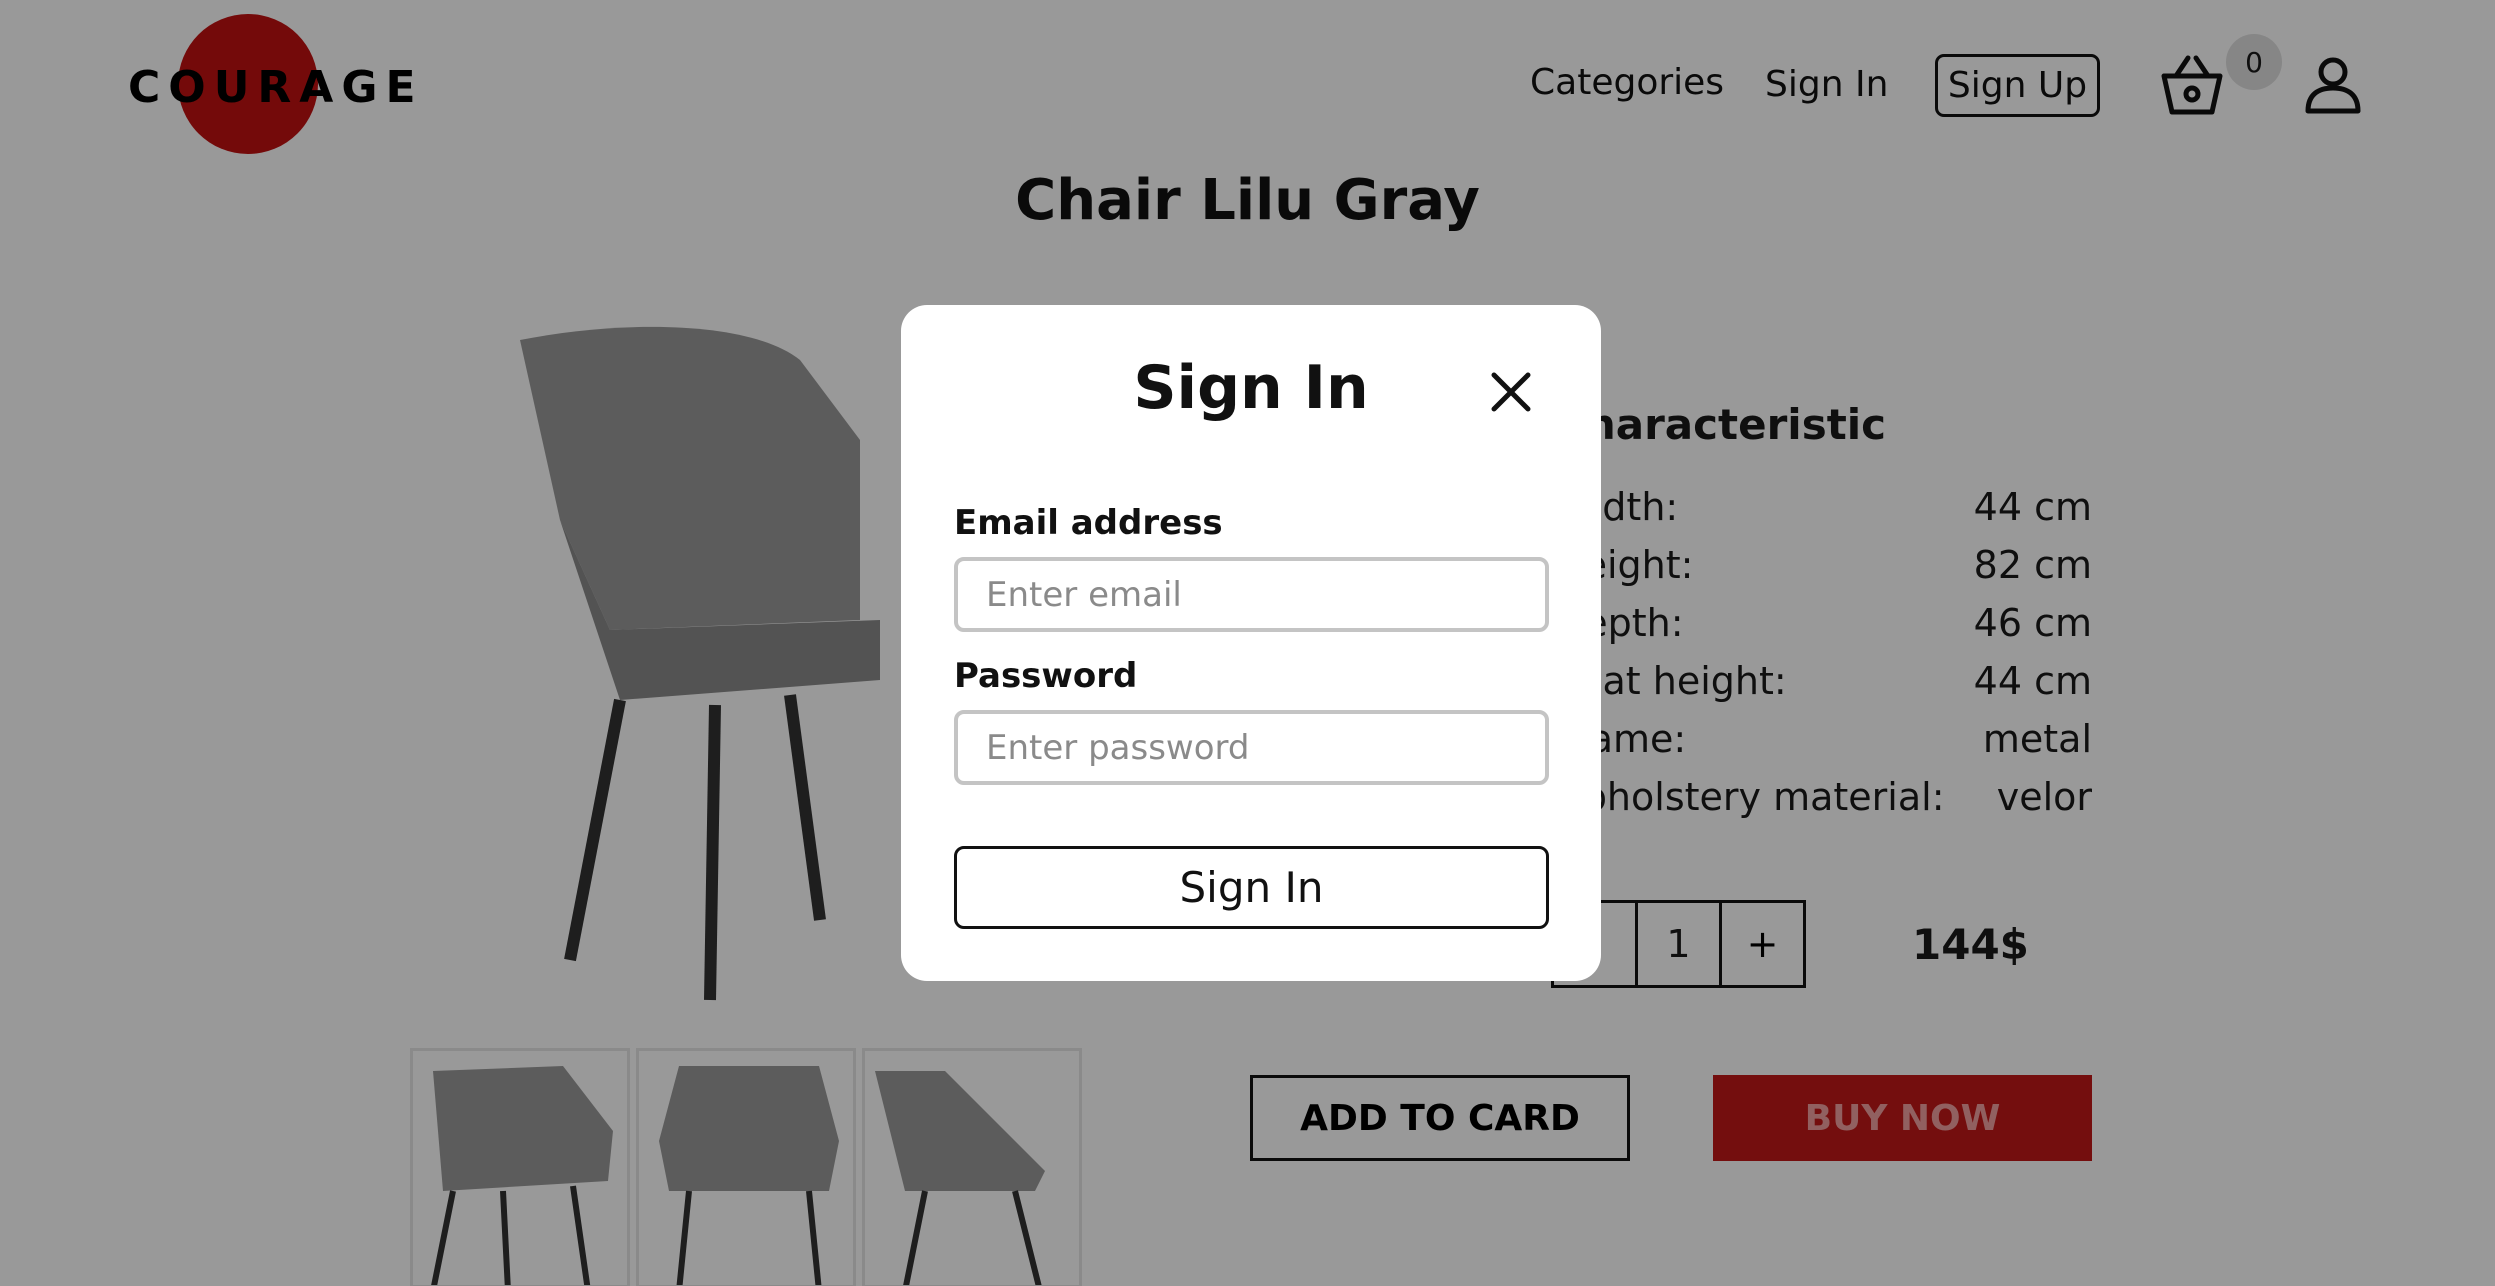  What do you see at coordinates (1251, 747) in the screenshot?
I see `password-field` at bounding box center [1251, 747].